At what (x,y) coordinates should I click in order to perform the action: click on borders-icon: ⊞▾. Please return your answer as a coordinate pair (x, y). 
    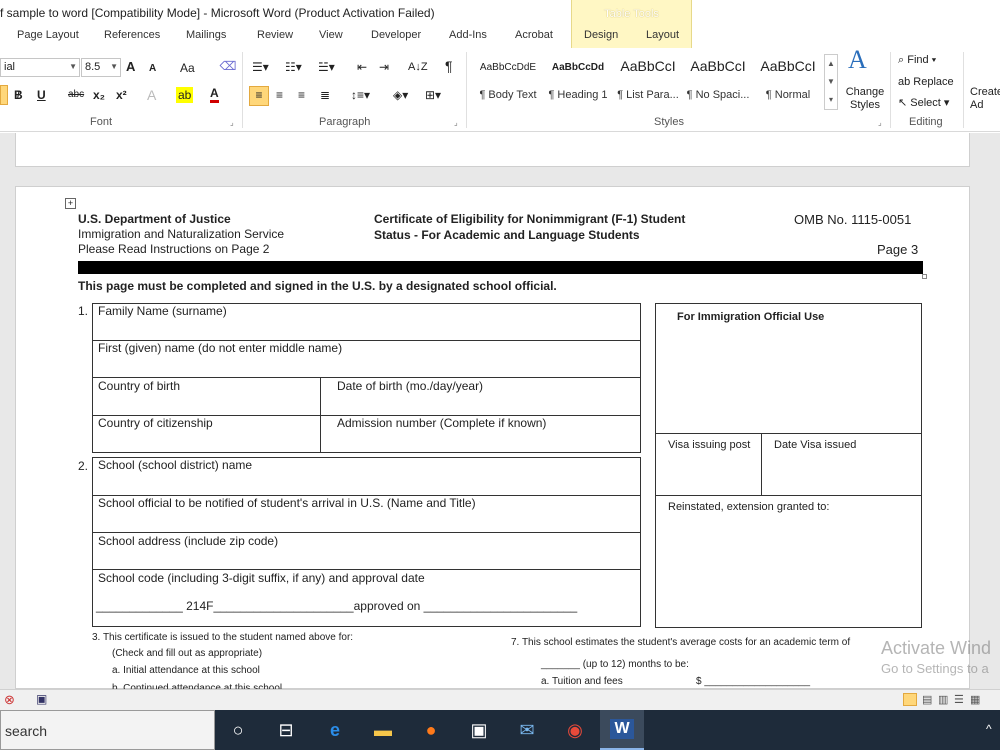
    Looking at the image, I should click on (433, 95).